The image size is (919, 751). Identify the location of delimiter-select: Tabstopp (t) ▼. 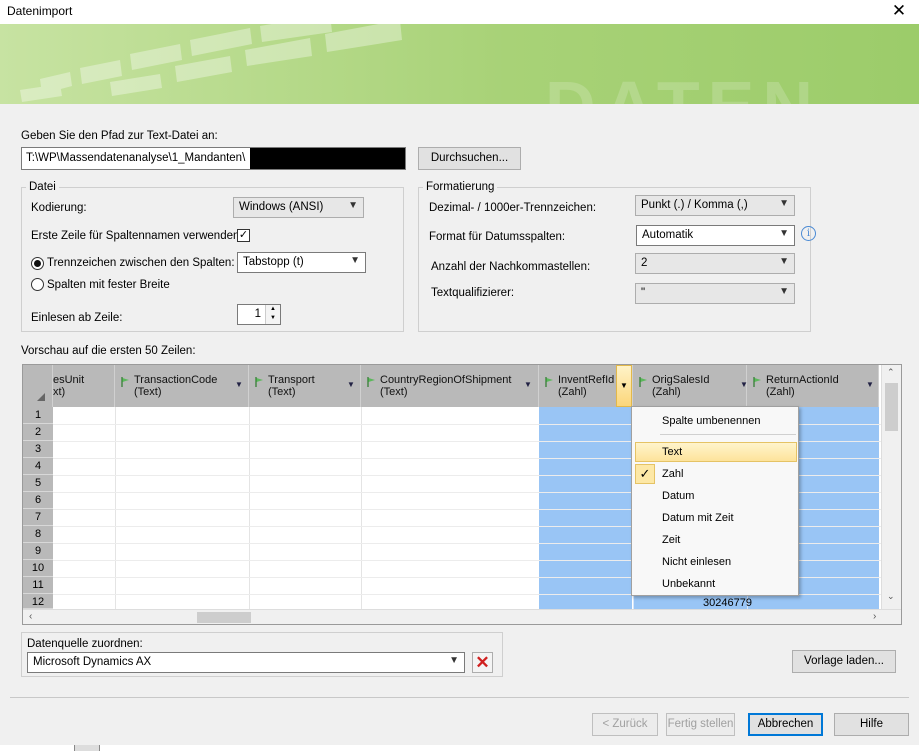
(301, 262).